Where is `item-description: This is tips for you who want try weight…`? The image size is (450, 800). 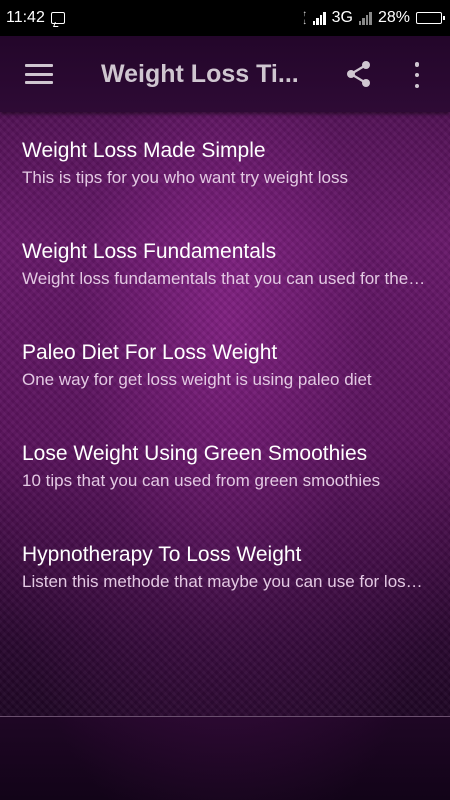 item-description: This is tips for you who want try weight… is located at coordinates (185, 177).